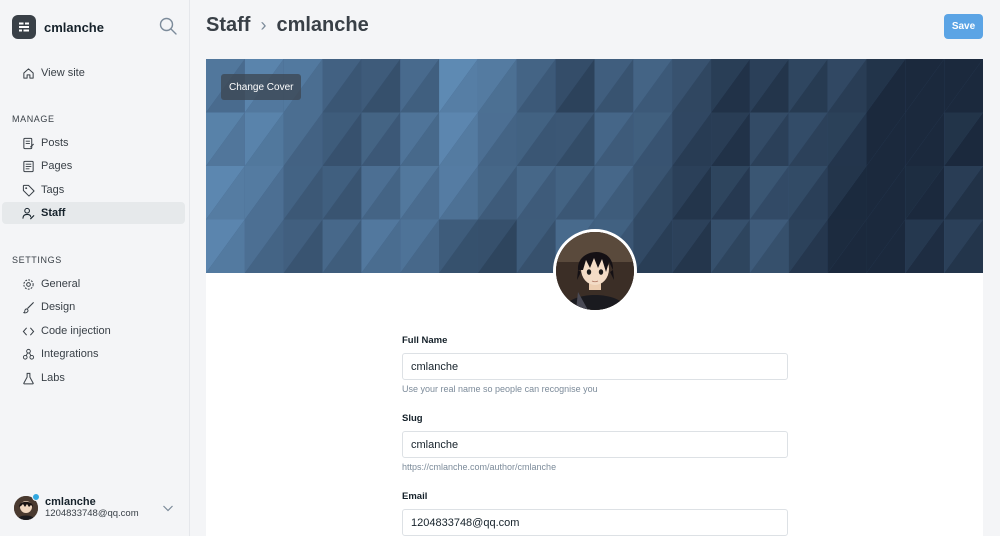 This screenshot has width=1000, height=536. Describe the element at coordinates (53, 190) in the screenshot. I see `sidebar-item-label: Tags` at that location.